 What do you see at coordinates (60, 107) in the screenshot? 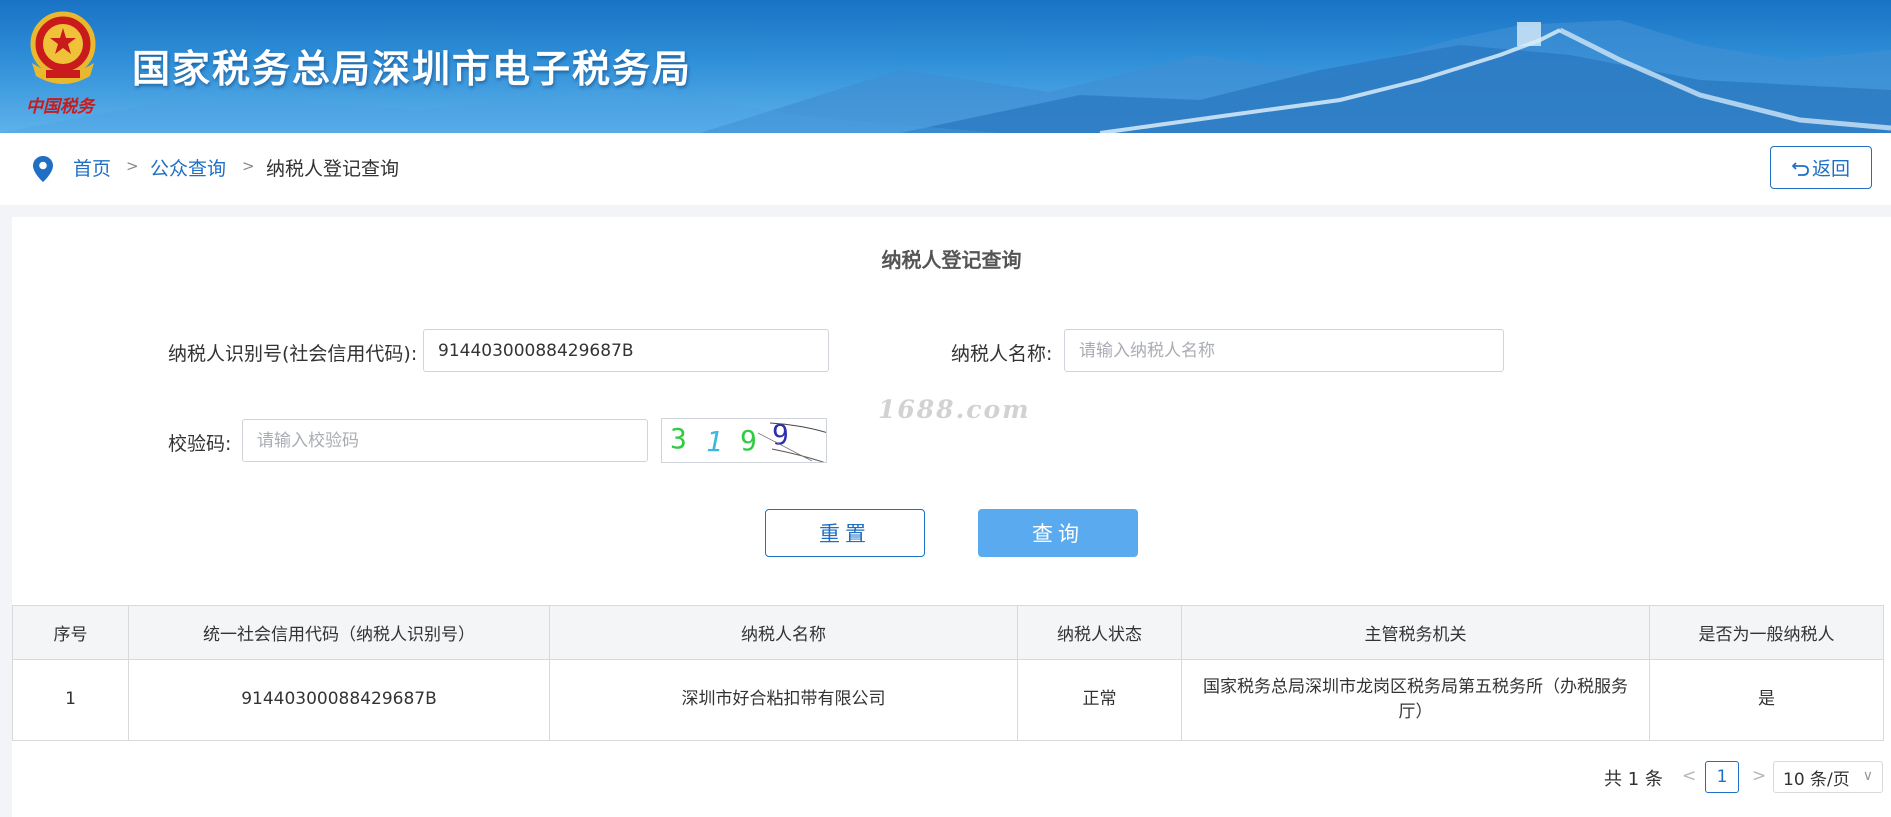
I see `emblem-caption: 中国税务` at bounding box center [60, 107].